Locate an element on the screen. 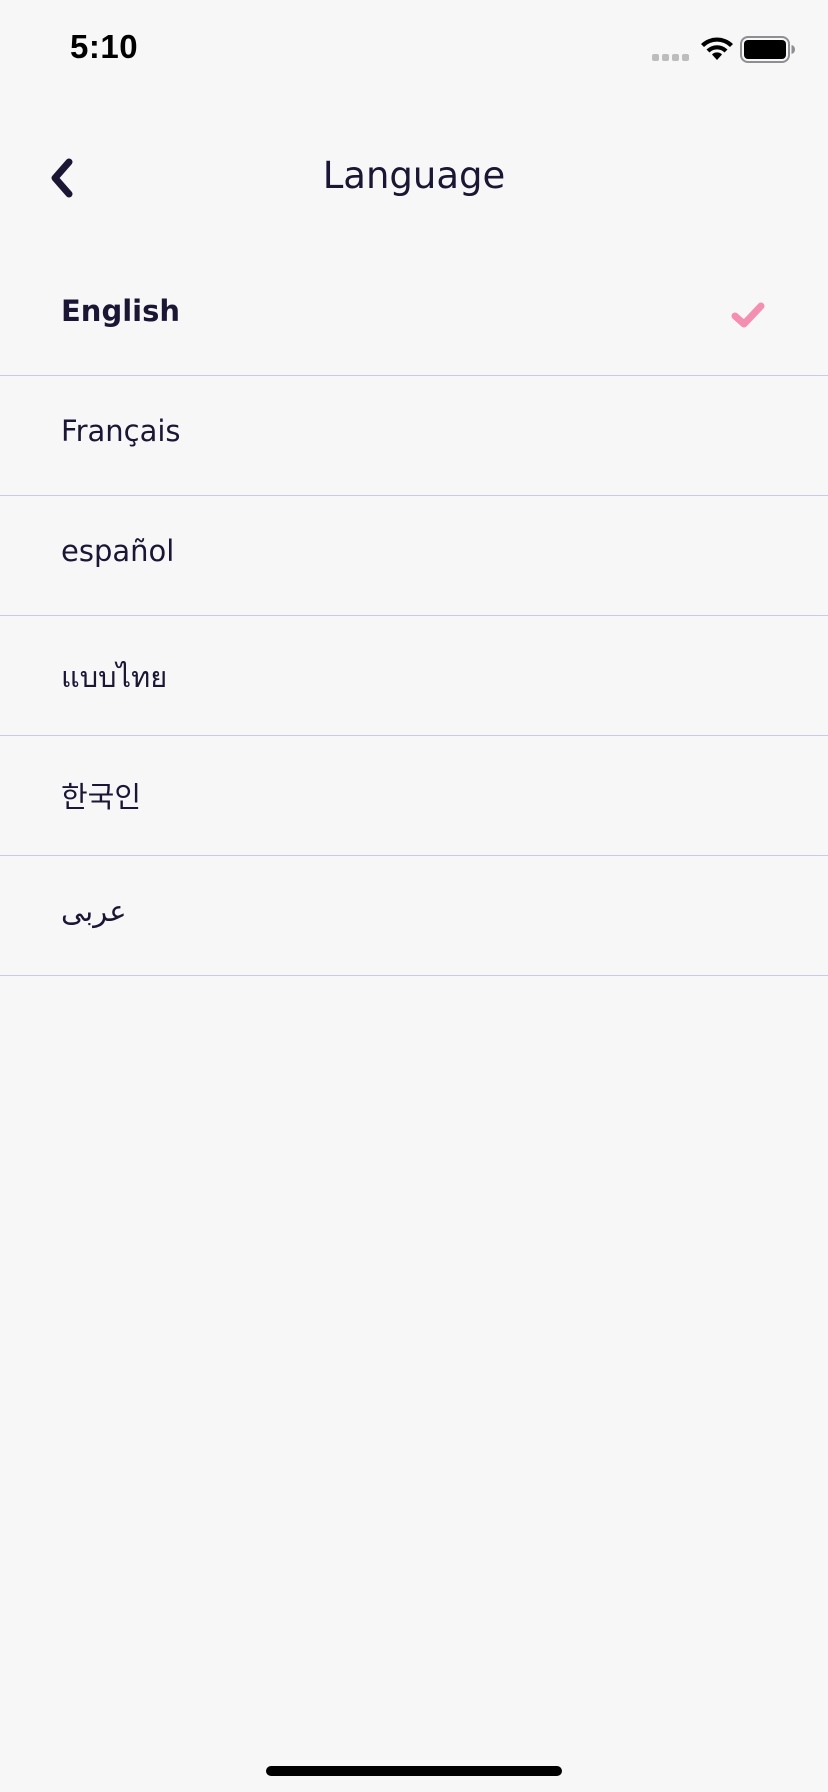  language-label: español is located at coordinates (118, 551).